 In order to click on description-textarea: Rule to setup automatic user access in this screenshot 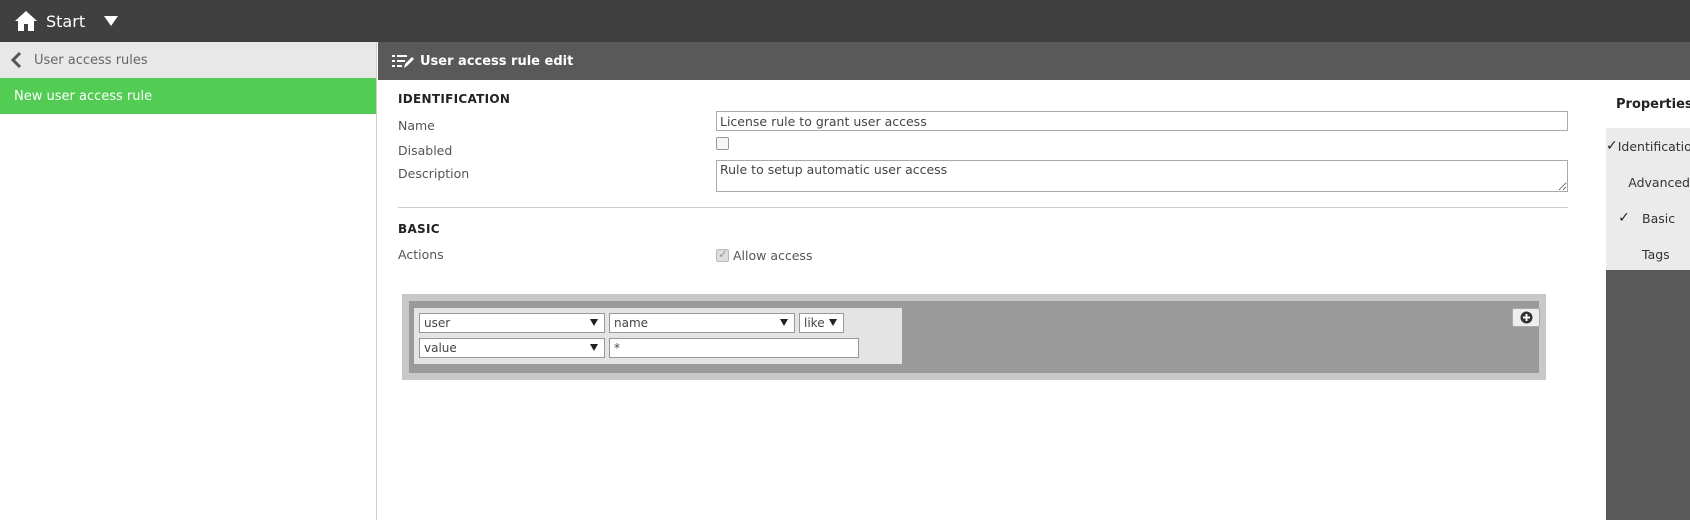, I will do `click(1142, 176)`.